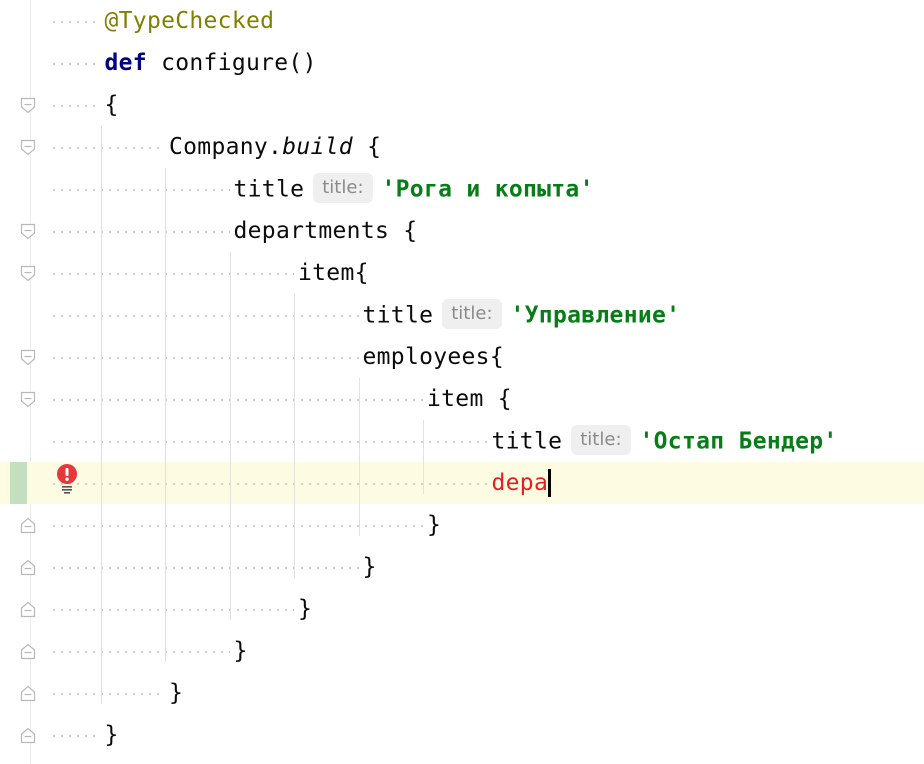 This screenshot has height=764, width=924. I want to click on code-token: Company., so click(226, 147).